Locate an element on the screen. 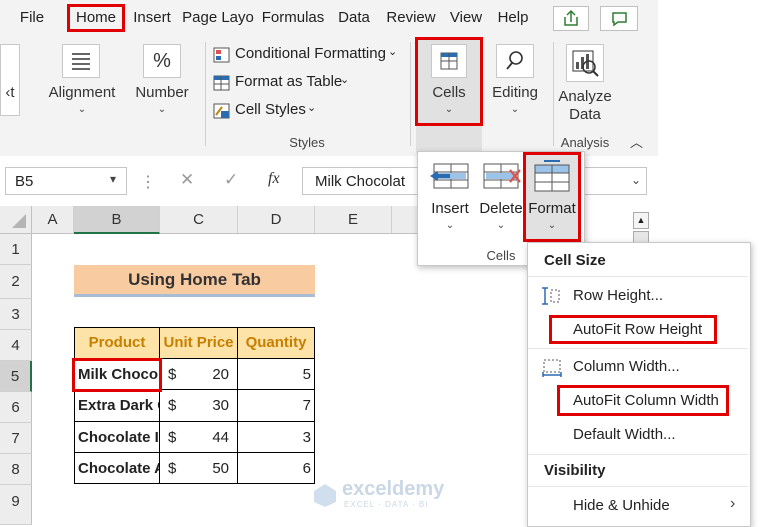  menu-formulas: Formulas is located at coordinates (293, 18).